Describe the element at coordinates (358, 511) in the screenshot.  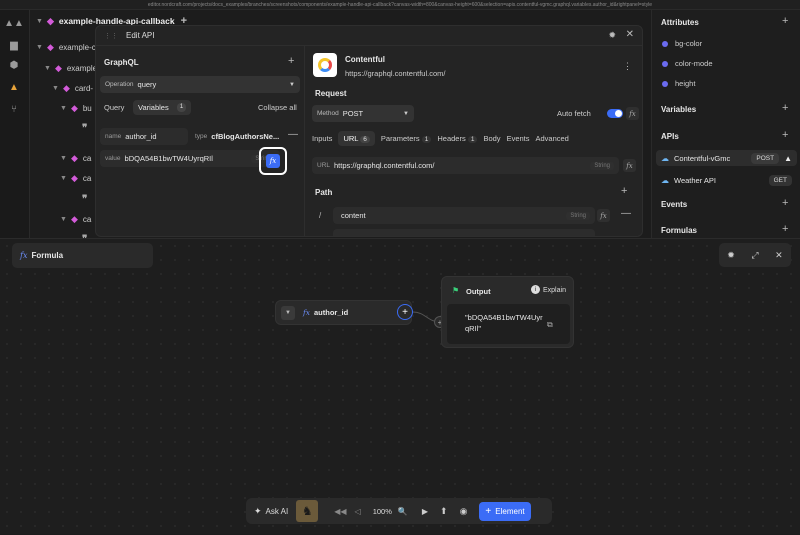
I see `previous-icon: ◁` at that location.